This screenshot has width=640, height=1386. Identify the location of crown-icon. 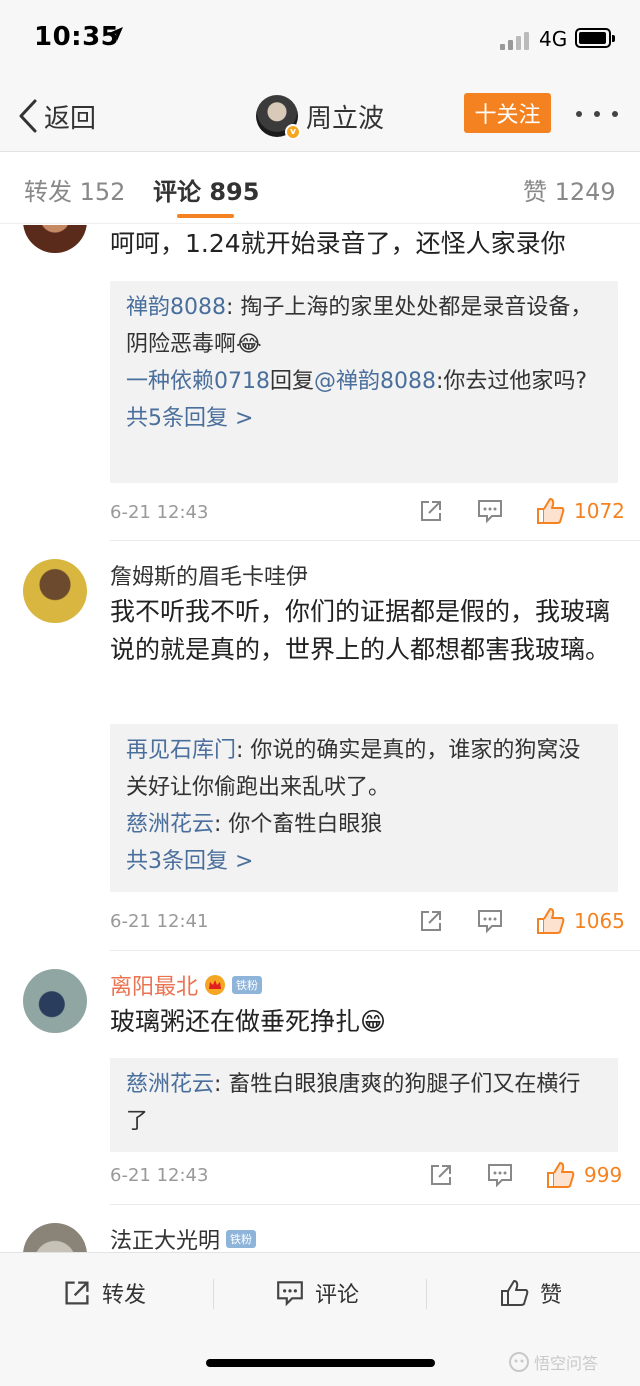
(215, 985).